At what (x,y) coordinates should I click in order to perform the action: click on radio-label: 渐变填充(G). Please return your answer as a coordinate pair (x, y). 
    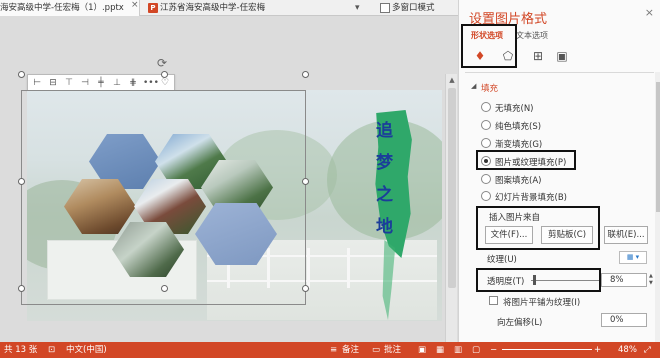
    Looking at the image, I should click on (518, 144).